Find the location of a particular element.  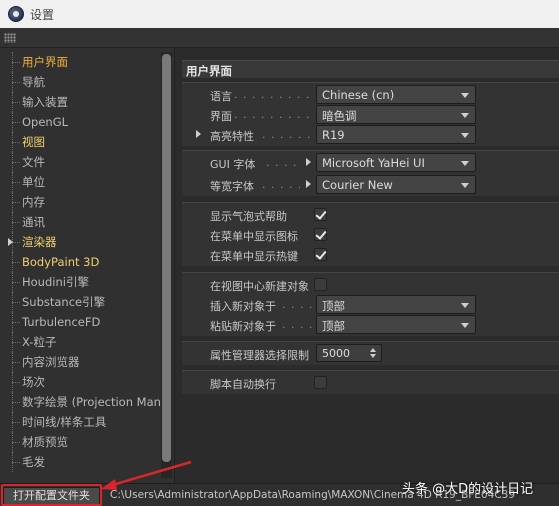

scrollbar-thumb is located at coordinates (166, 258).